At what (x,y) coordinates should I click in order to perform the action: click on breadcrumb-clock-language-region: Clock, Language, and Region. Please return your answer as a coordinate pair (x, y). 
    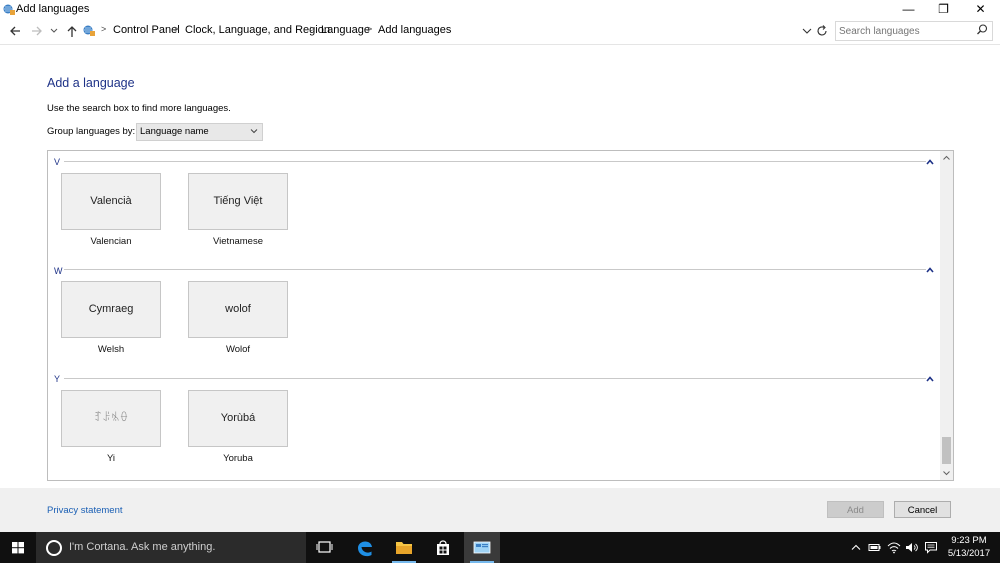
    Looking at the image, I should click on (257, 30).